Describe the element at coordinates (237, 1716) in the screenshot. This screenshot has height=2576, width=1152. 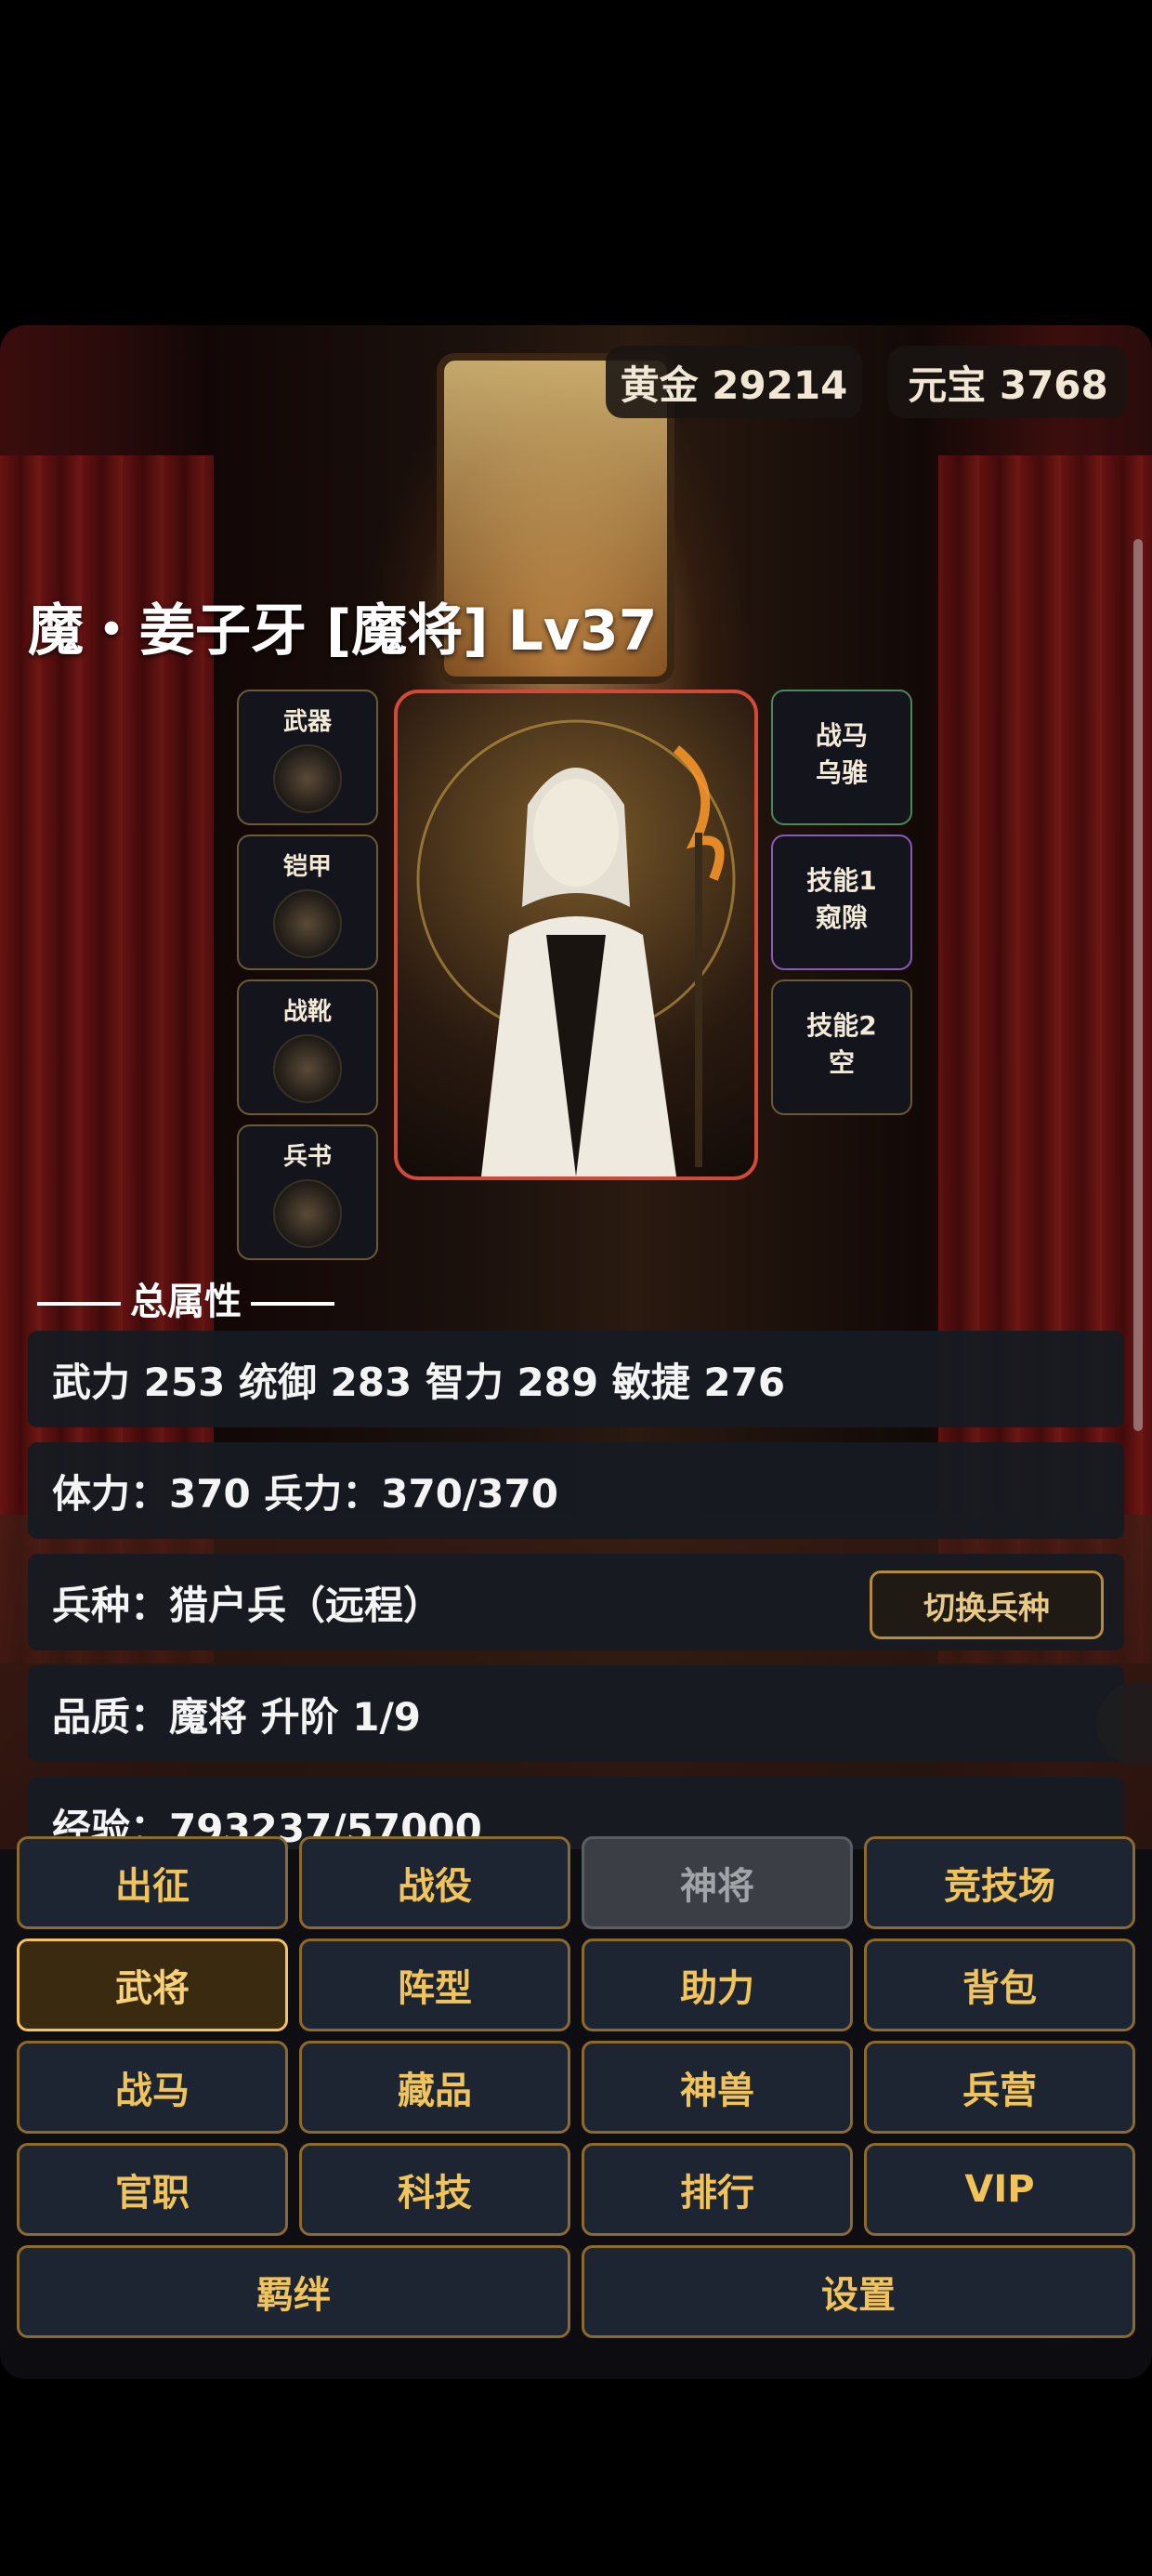
I see `quality-text: 品质：魔将 升阶 1/9` at that location.